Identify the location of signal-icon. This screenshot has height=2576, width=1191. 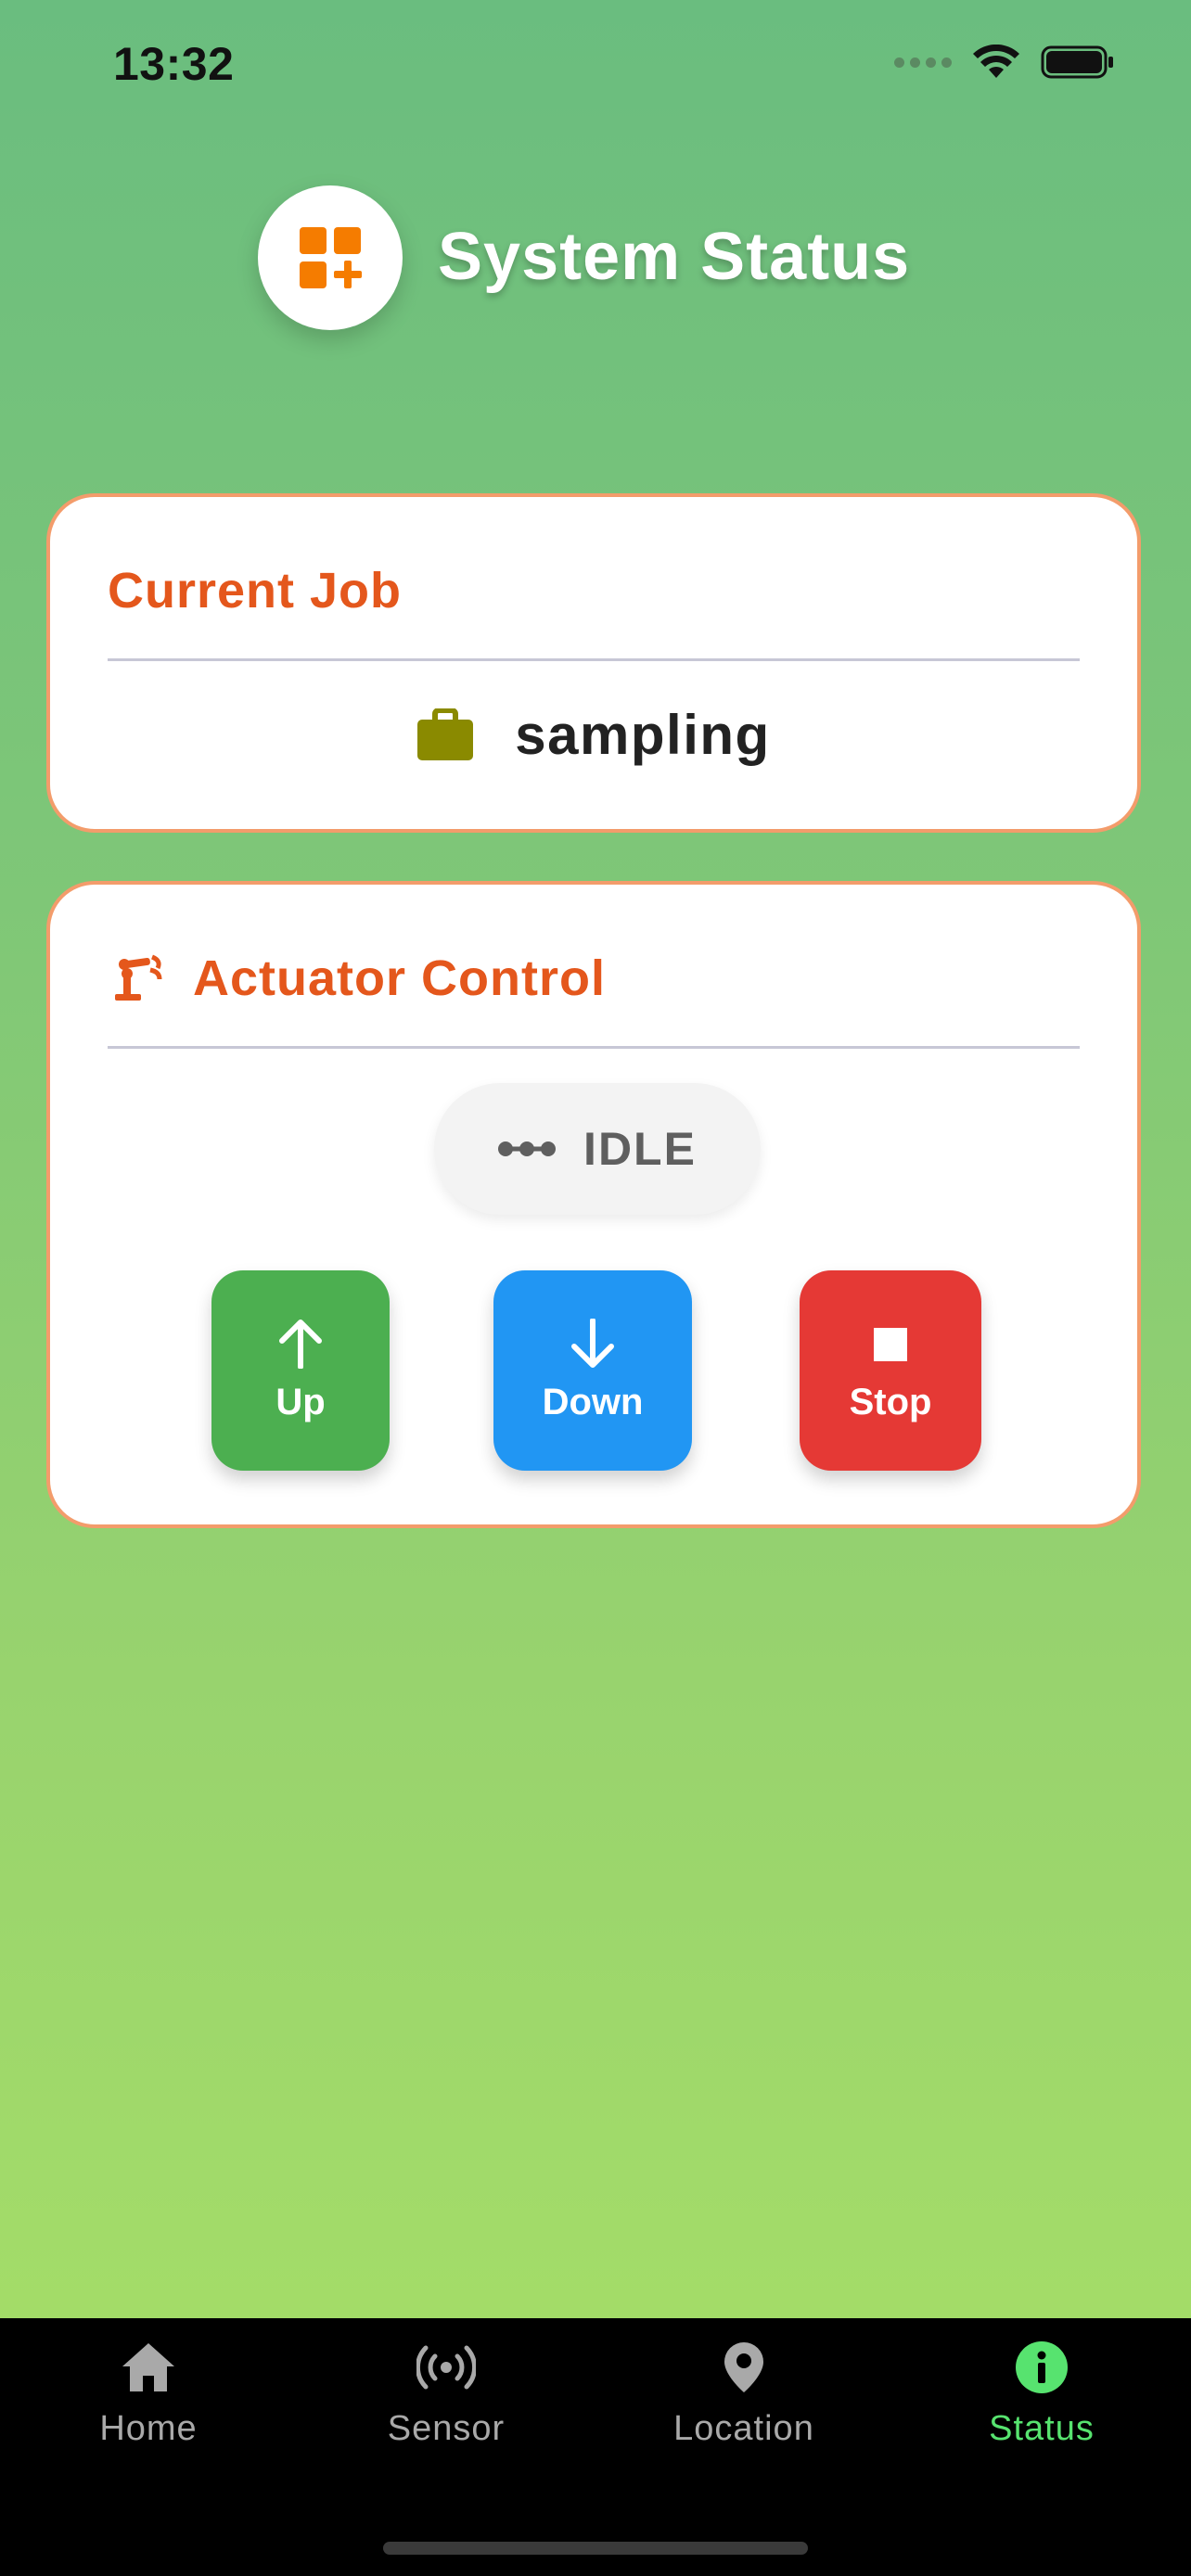
(923, 62).